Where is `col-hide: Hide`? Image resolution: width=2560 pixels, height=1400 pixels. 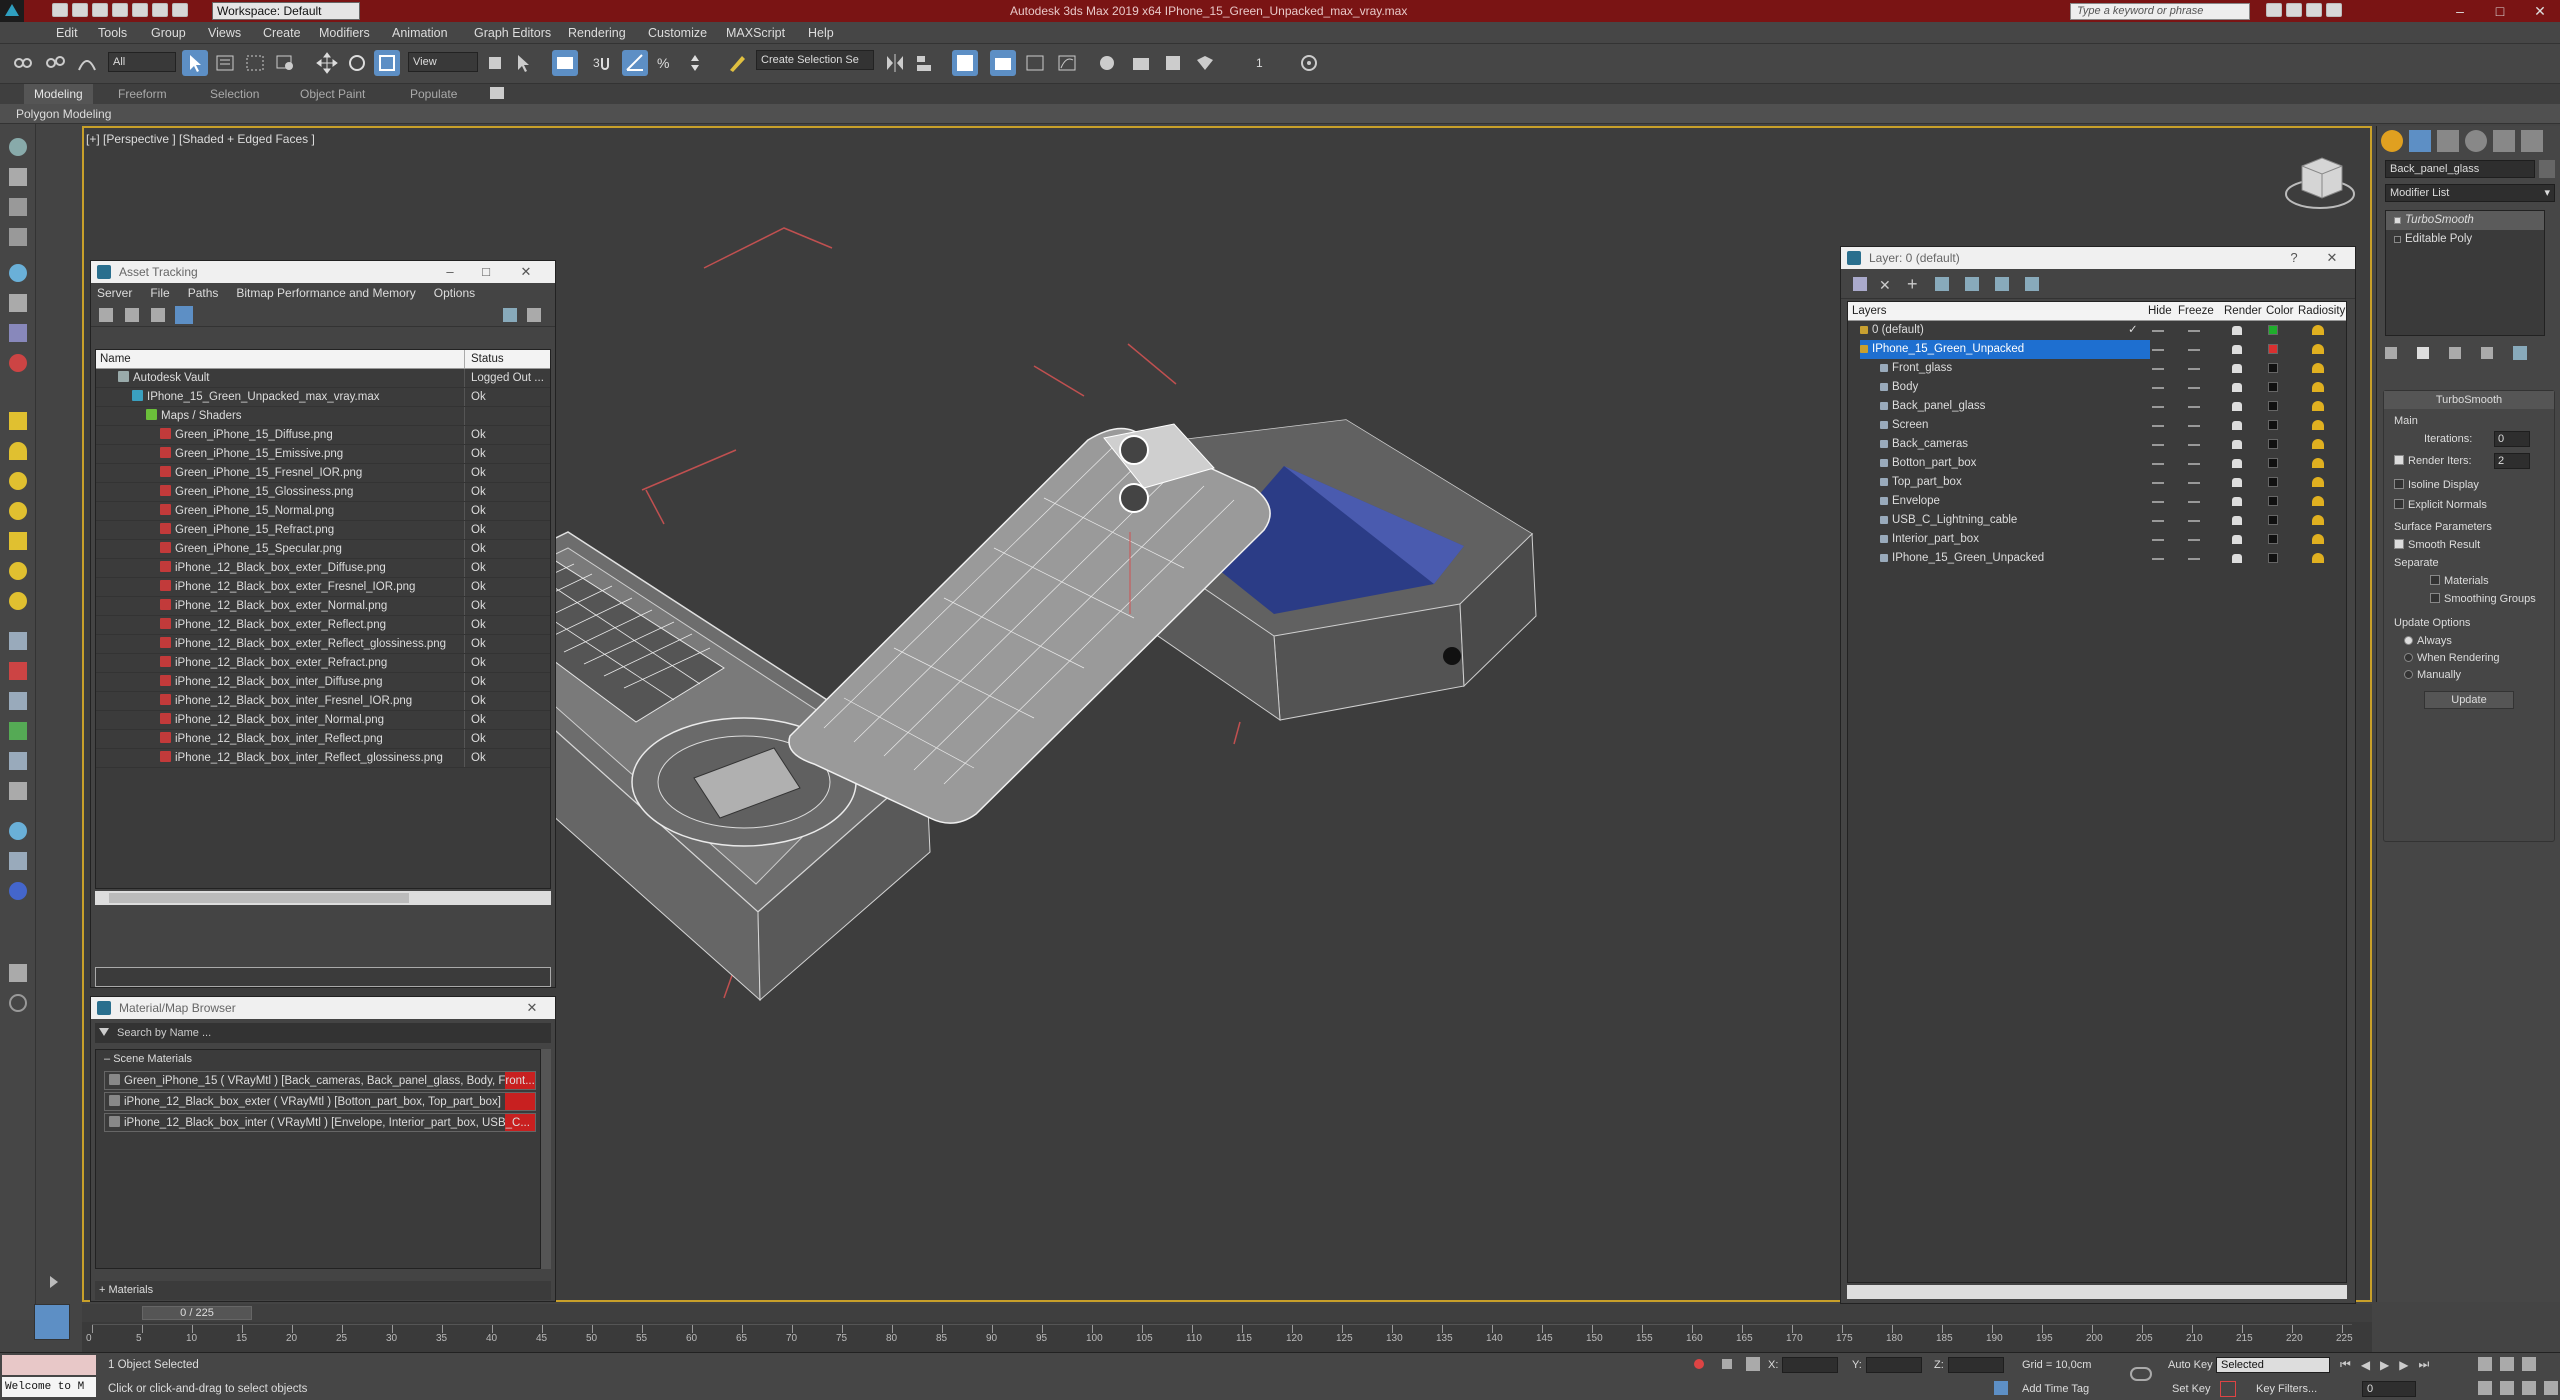
col-hide: Hide is located at coordinates (2160, 311).